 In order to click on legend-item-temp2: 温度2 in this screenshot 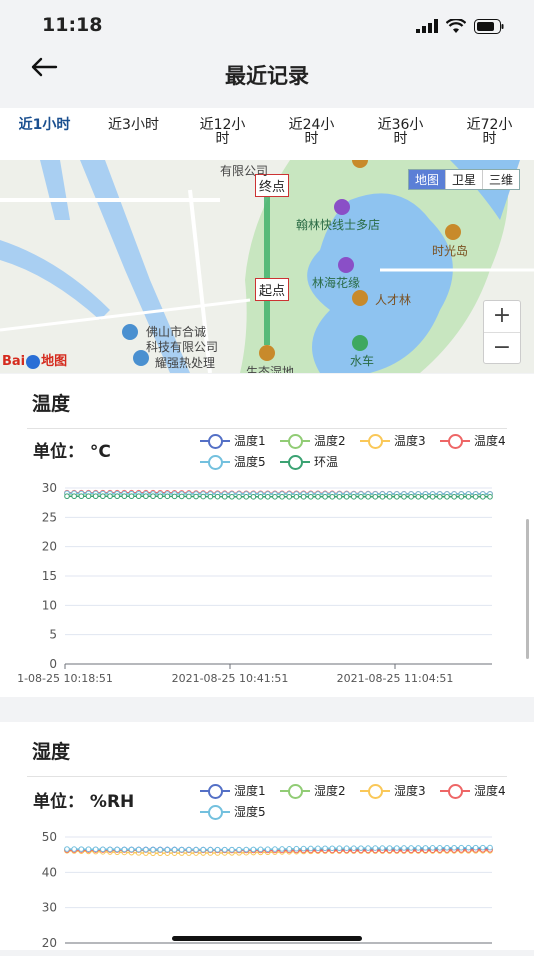, I will do `click(320, 440)`.